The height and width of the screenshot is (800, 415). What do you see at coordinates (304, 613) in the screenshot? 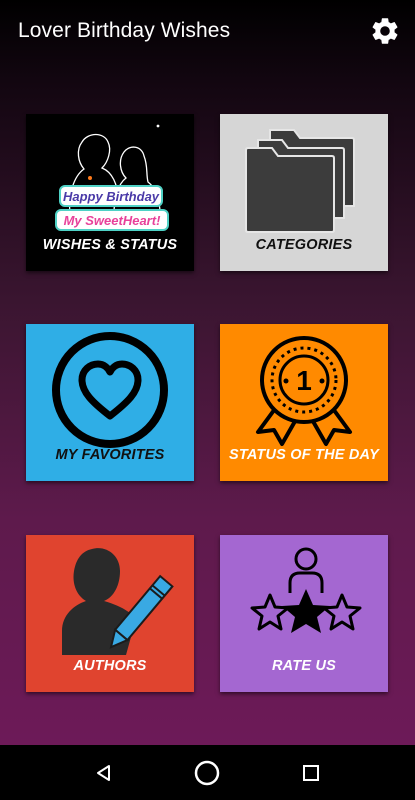
I see `tile-rate-us: RATE US` at bounding box center [304, 613].